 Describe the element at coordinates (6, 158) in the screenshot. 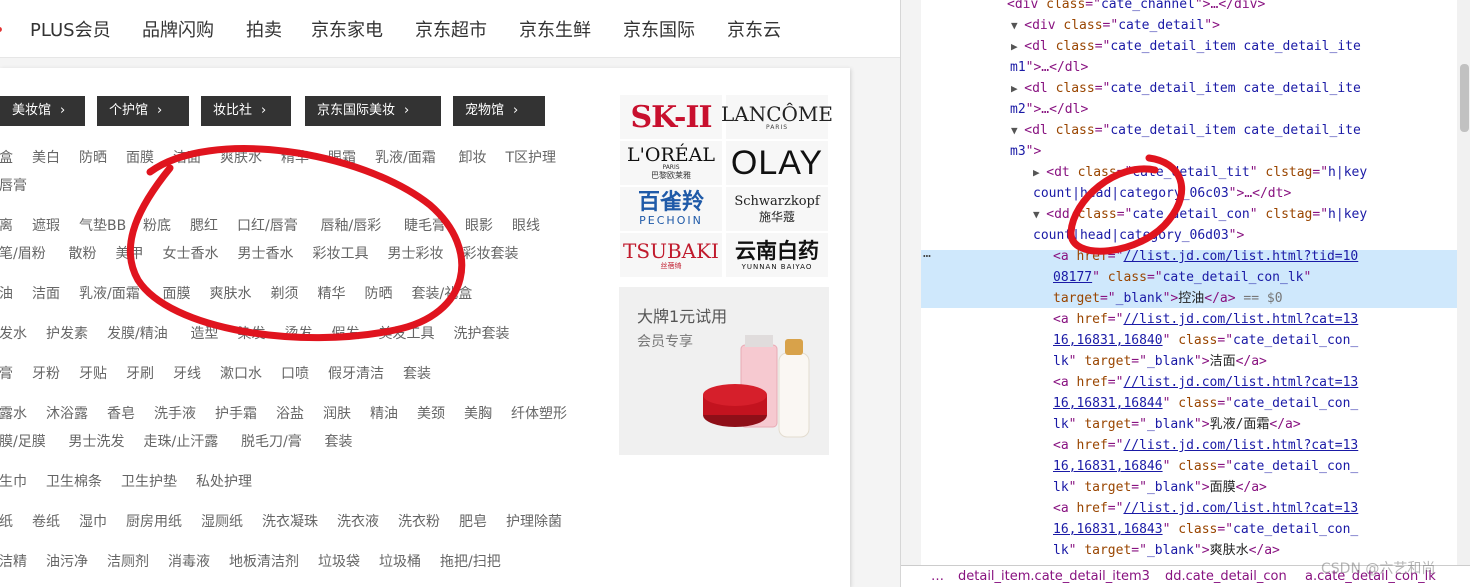

I see `category-link: 盒` at that location.